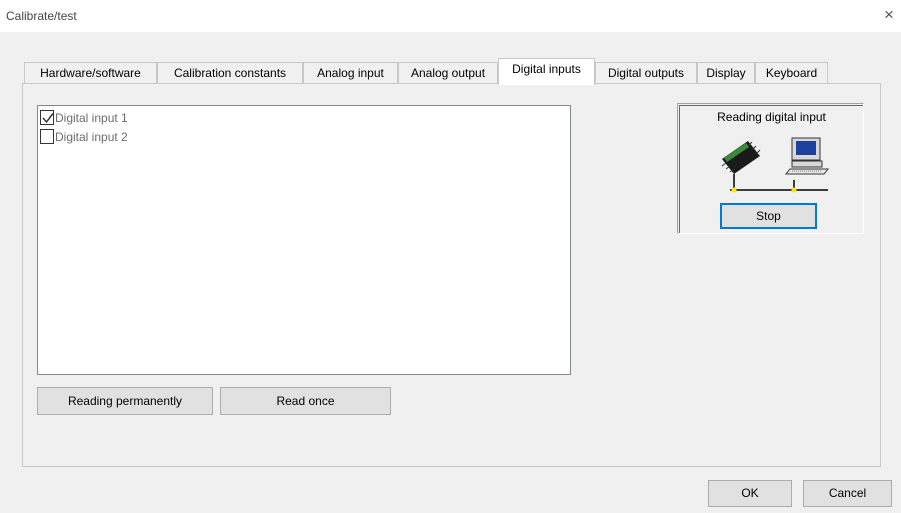 The height and width of the screenshot is (513, 901). What do you see at coordinates (768, 216) in the screenshot?
I see `stop-button: Stop` at bounding box center [768, 216].